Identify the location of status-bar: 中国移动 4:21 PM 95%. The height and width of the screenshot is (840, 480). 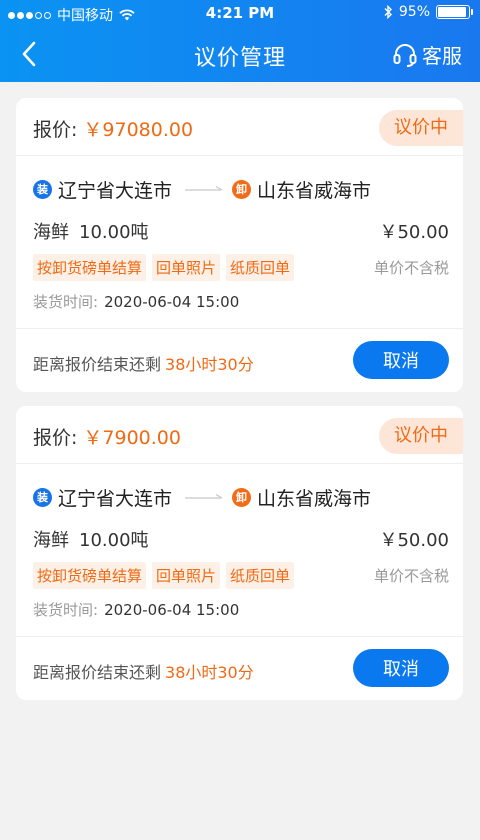
(240, 13).